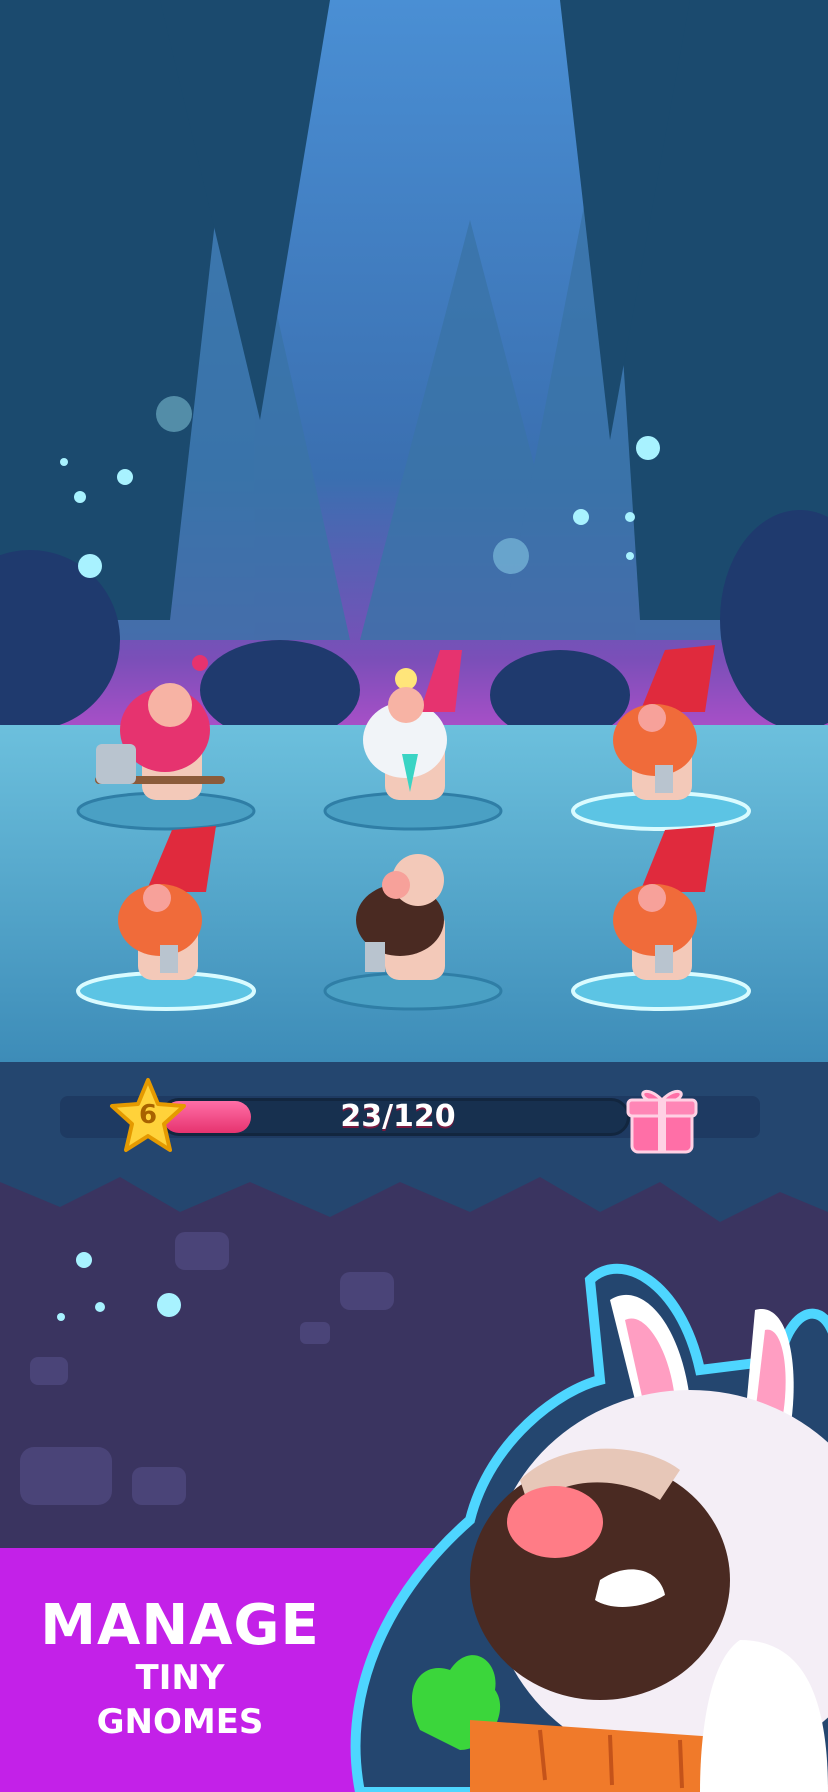  Describe the element at coordinates (400, 917) in the screenshot. I see `gnome-brown-beard` at that location.